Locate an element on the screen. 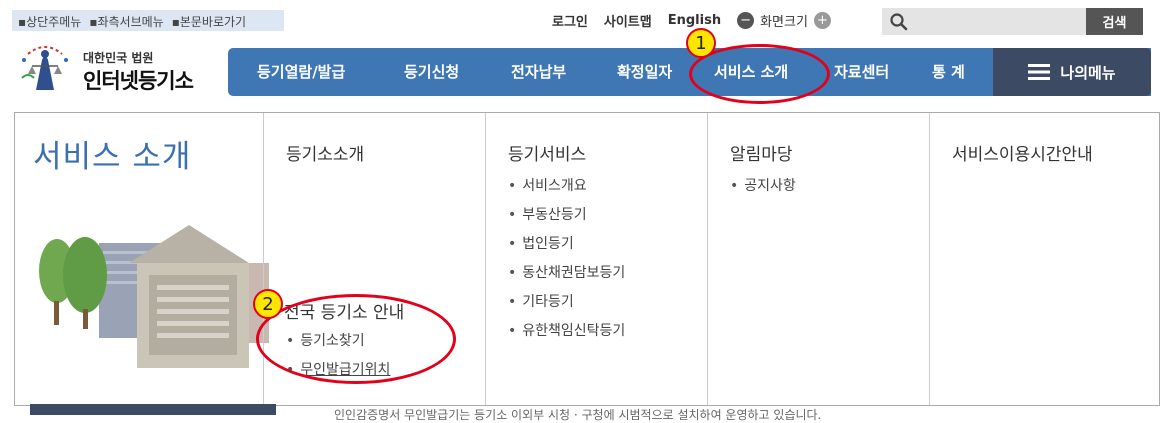 The image size is (1172, 423). site-logo: 대한민국 법원 인터넷등기소 is located at coordinates (114, 68).